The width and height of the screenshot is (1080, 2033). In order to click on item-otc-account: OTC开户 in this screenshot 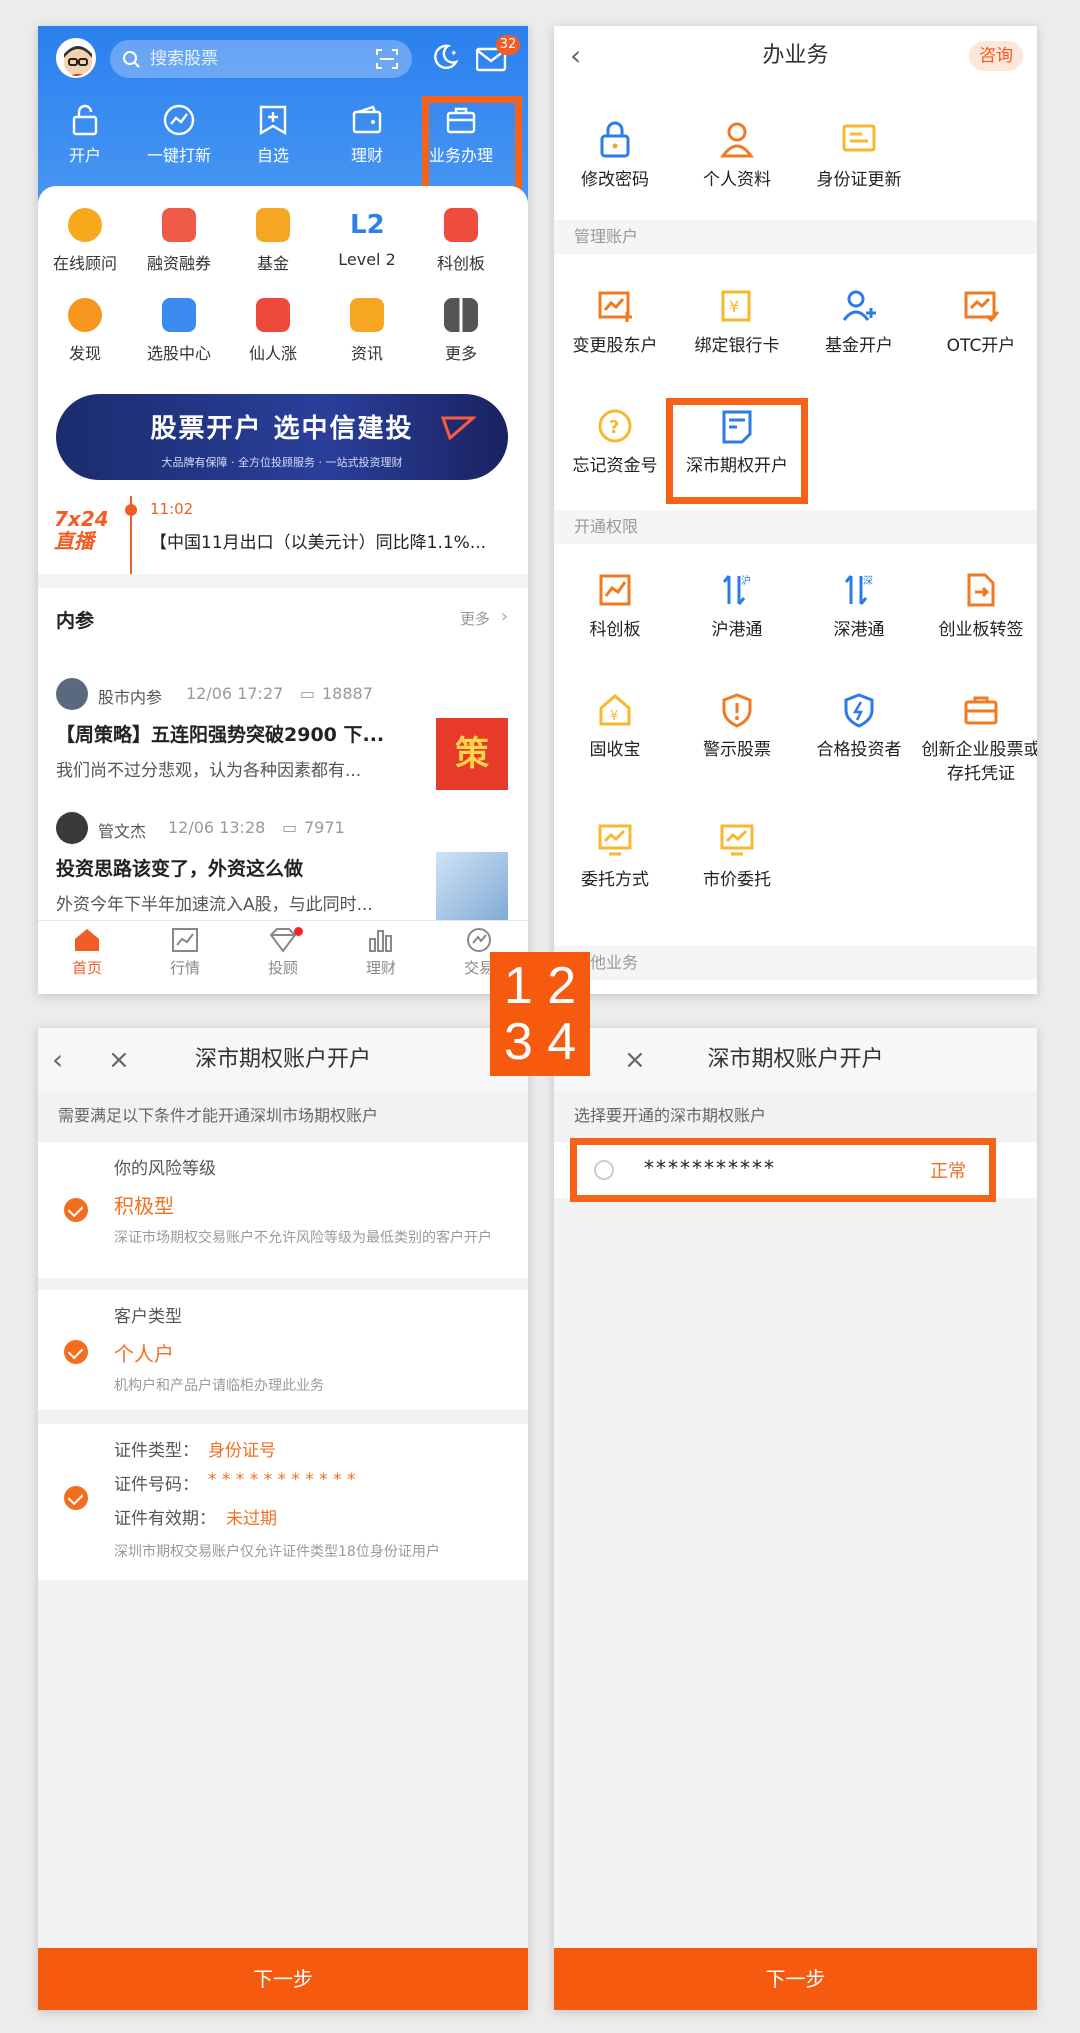, I will do `click(978, 323)`.